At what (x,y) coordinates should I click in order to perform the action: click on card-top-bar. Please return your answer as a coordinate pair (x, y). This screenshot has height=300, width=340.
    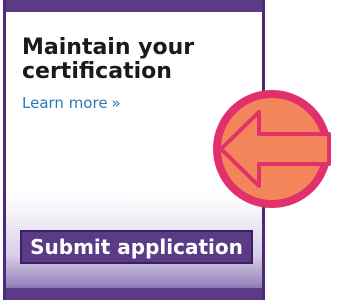
    Looking at the image, I should click on (134, 6).